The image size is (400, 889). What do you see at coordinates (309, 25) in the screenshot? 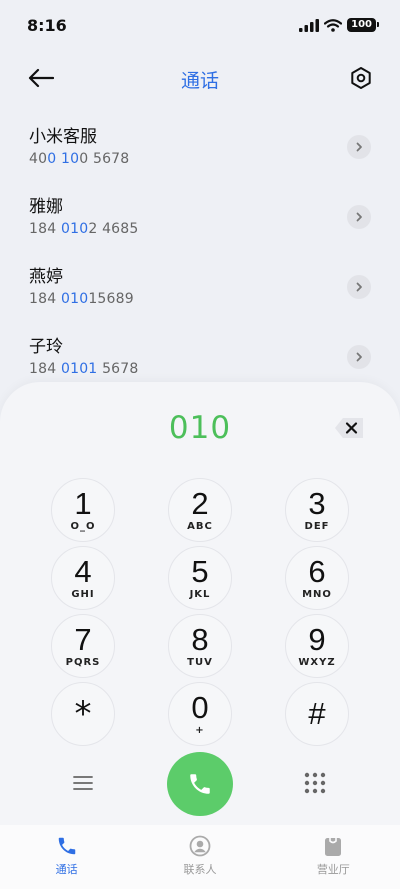
I see `signal-icon` at bounding box center [309, 25].